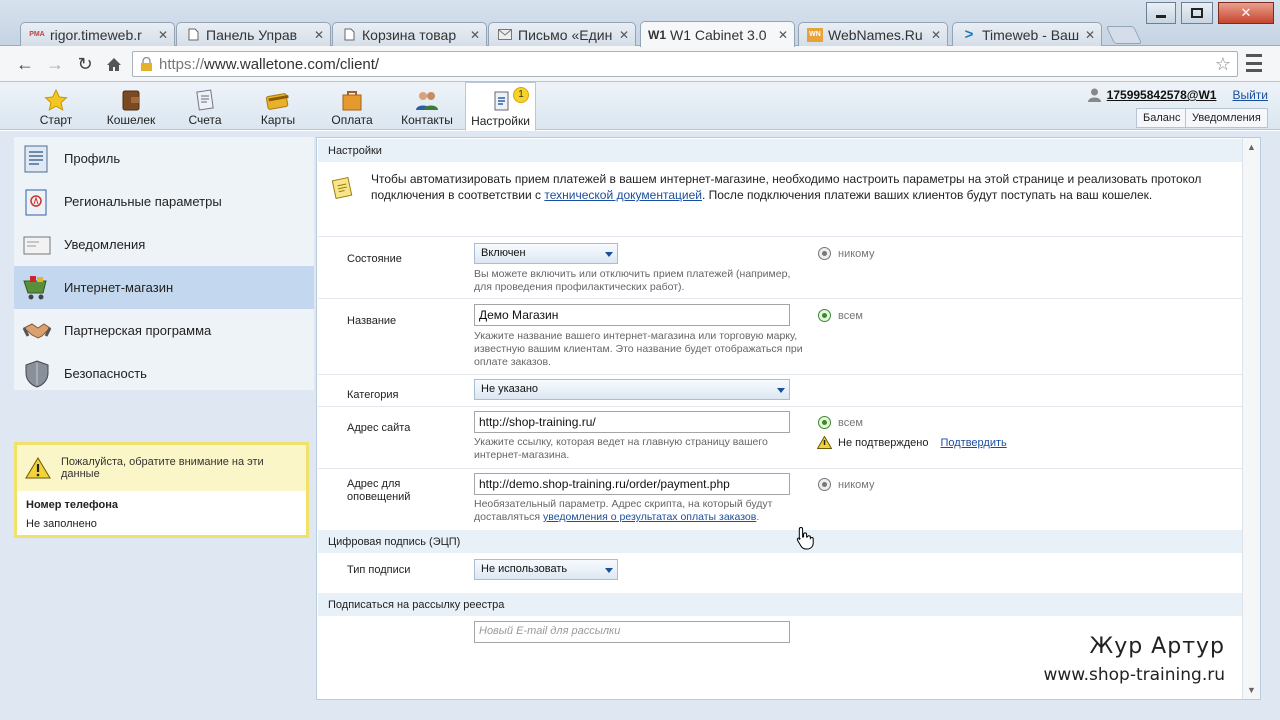 This screenshot has width=1280, height=720. What do you see at coordinates (409, 34) in the screenshot?
I see `tab-cart: Корзина товар ✕` at bounding box center [409, 34].